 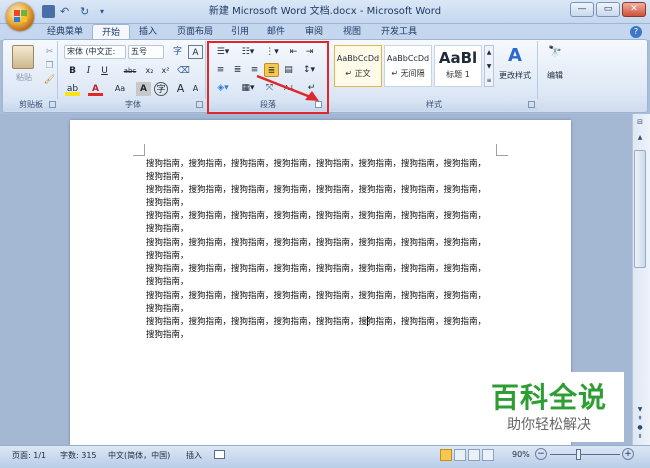 What do you see at coordinates (143, 89) in the screenshot?
I see `char-shading-icon: A` at bounding box center [143, 89].